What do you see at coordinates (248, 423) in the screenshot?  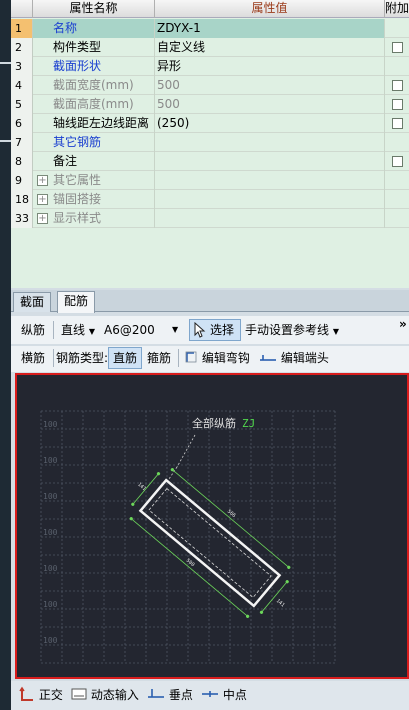 I see `callout-tag: ZJ` at bounding box center [248, 423].